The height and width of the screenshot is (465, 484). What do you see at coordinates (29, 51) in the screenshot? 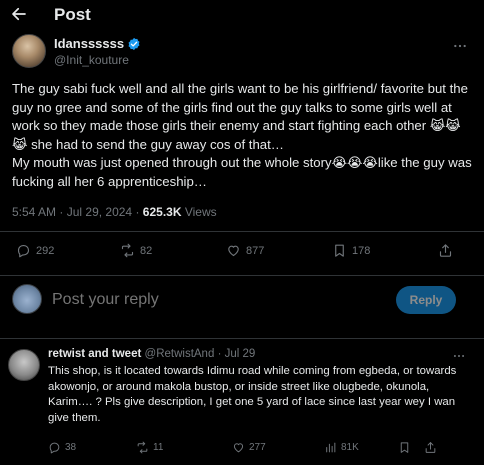
I see `author-avatar` at bounding box center [29, 51].